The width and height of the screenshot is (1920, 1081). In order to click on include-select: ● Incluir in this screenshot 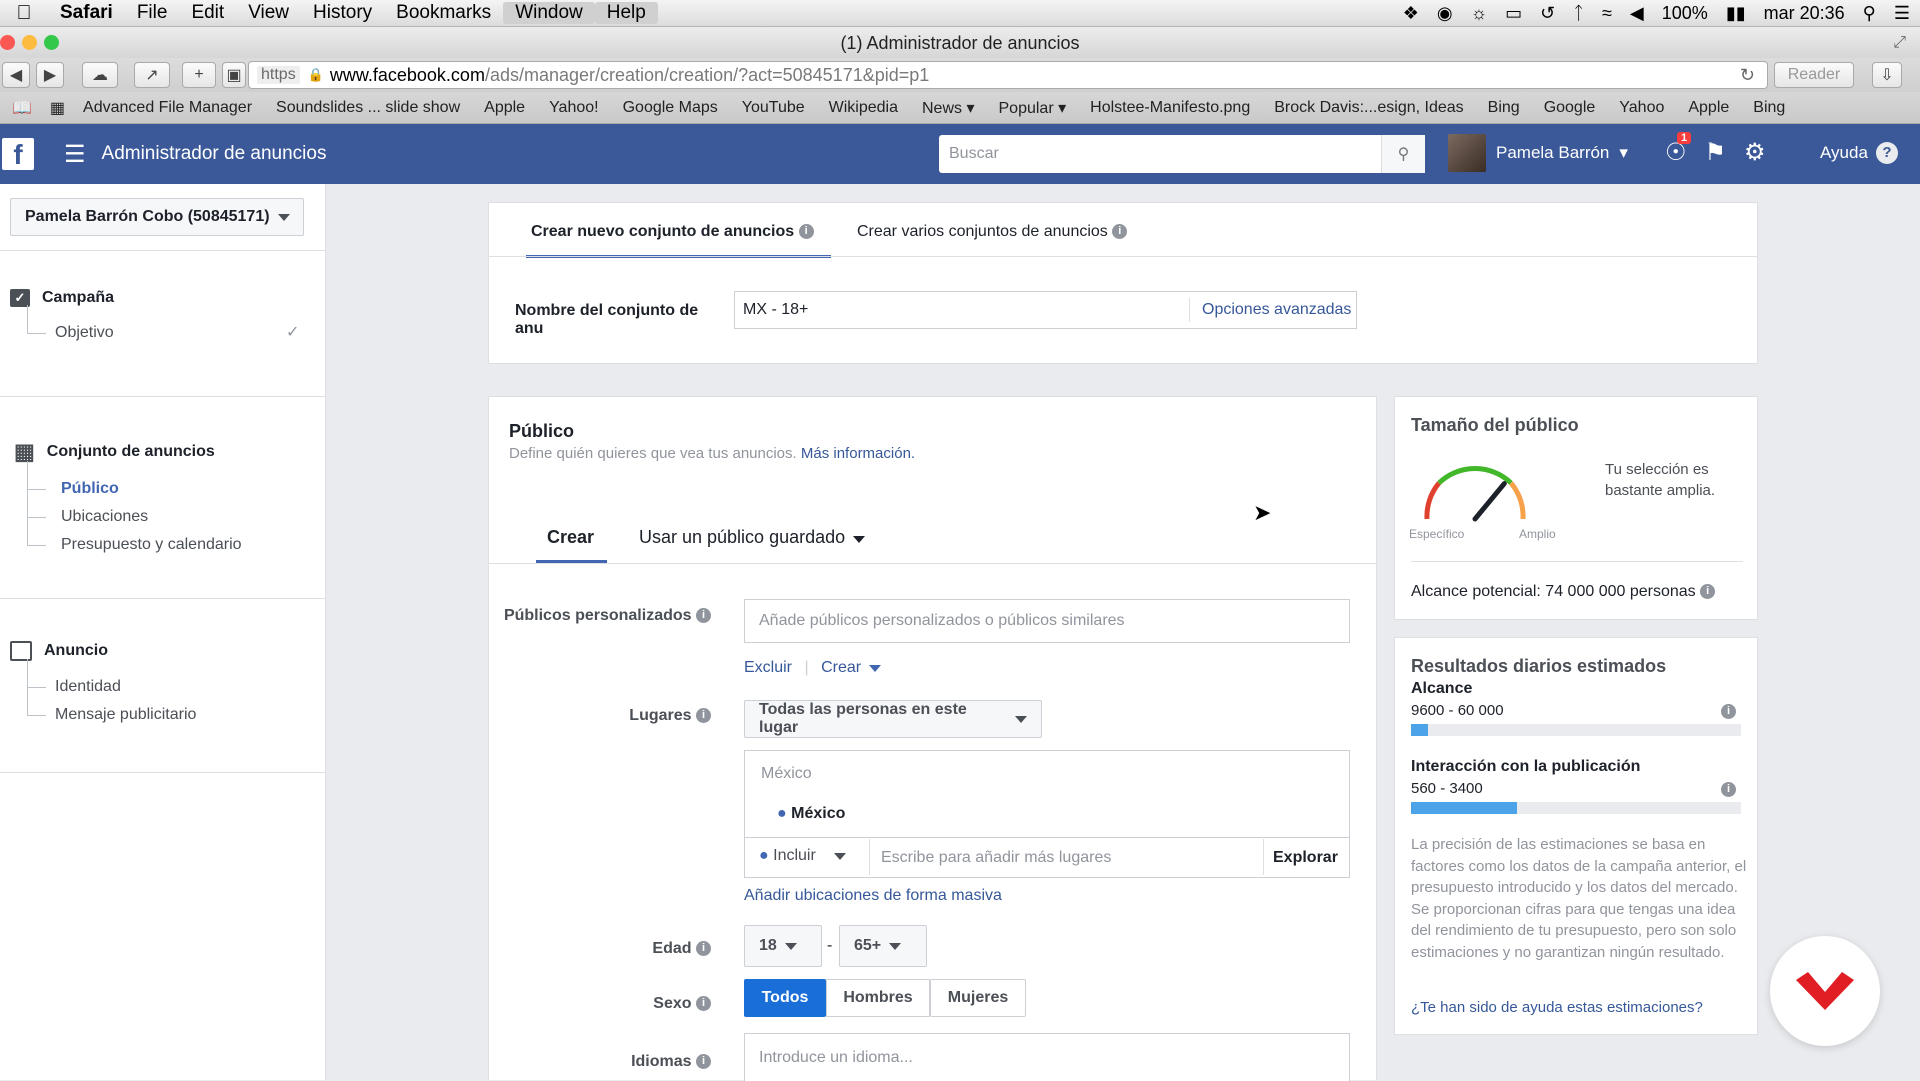, I will do `click(802, 856)`.